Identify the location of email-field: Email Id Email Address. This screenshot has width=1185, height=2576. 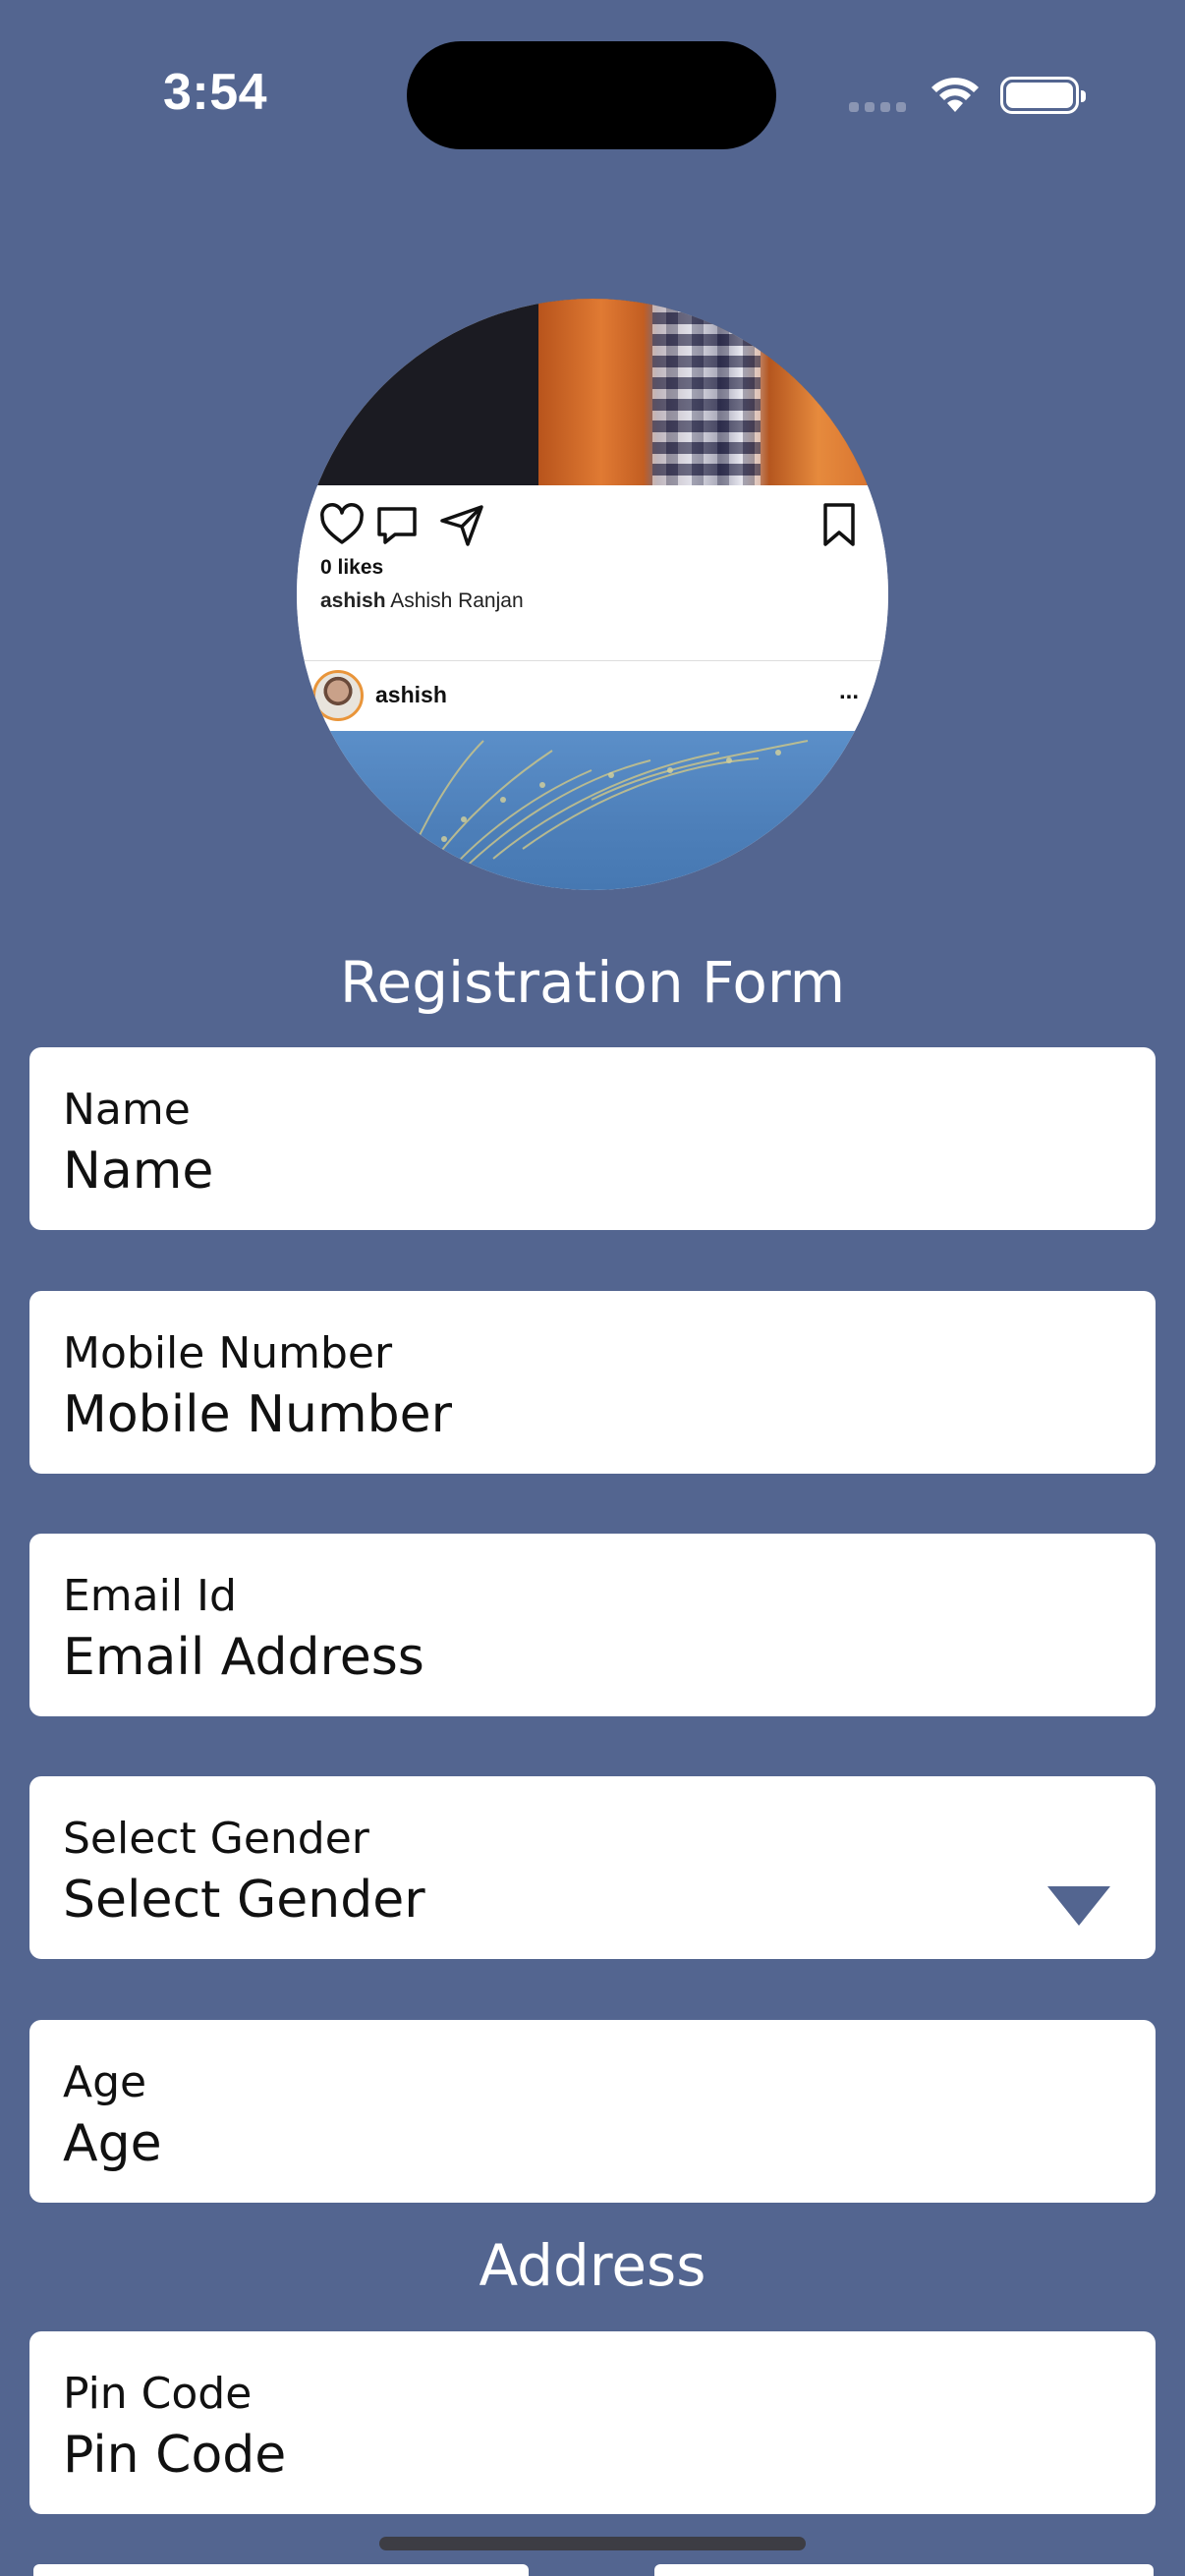
(592, 1625).